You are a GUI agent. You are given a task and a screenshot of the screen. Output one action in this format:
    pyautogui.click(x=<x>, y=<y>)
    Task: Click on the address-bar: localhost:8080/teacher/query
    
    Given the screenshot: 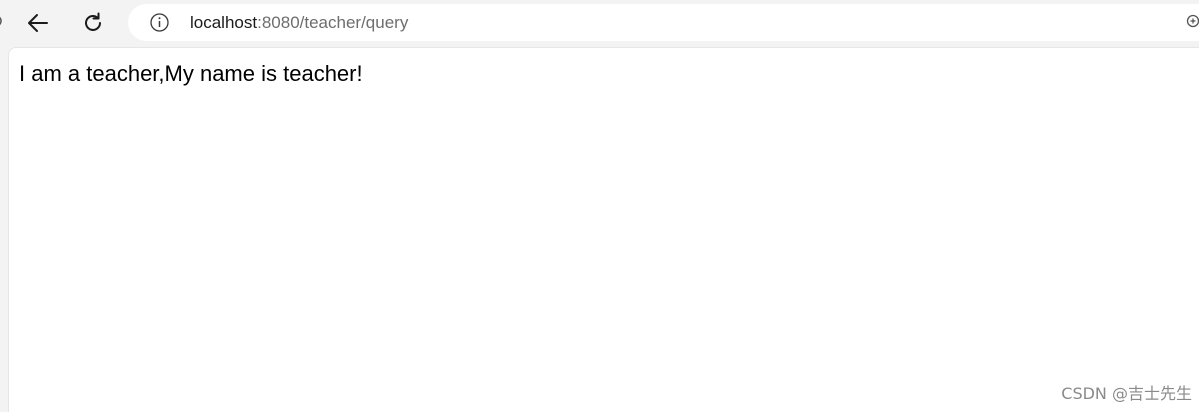 What is the action you would take?
    pyautogui.click(x=663, y=22)
    